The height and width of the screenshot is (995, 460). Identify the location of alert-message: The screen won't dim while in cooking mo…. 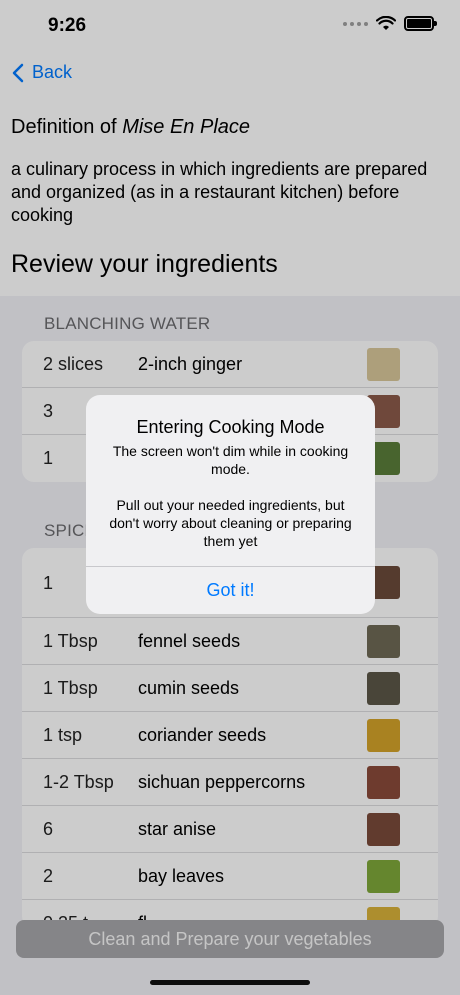
(230, 496).